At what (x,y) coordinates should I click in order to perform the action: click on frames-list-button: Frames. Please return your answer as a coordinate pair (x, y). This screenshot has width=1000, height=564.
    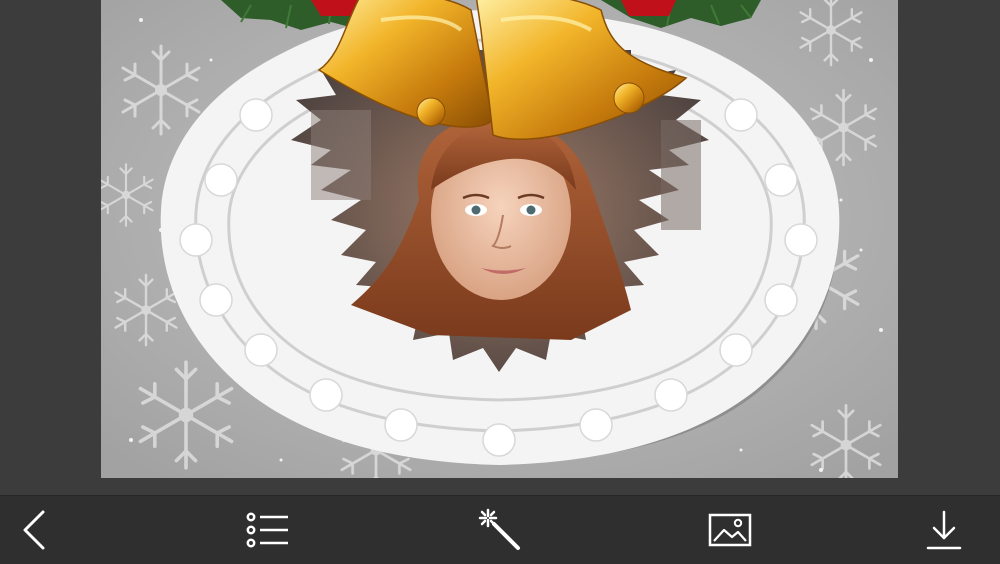
    Looking at the image, I should click on (268, 530).